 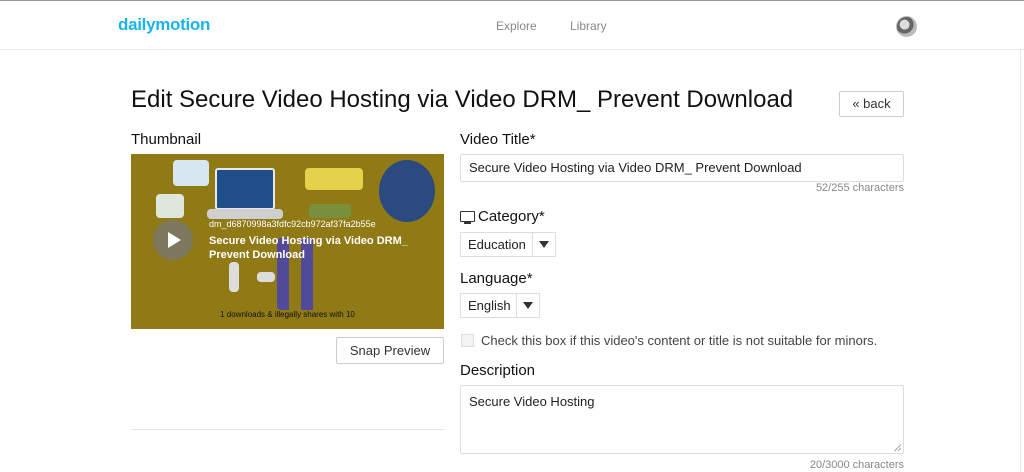 I want to click on description-counter: 20/3000 characters, so click(x=856, y=465).